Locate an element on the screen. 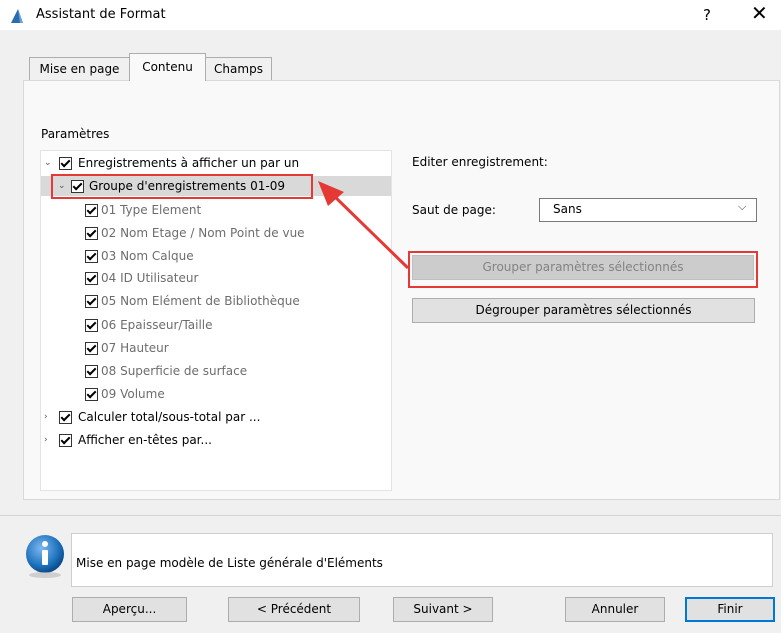  tree-row-child: 08 Superficie de surface is located at coordinates (229, 371).